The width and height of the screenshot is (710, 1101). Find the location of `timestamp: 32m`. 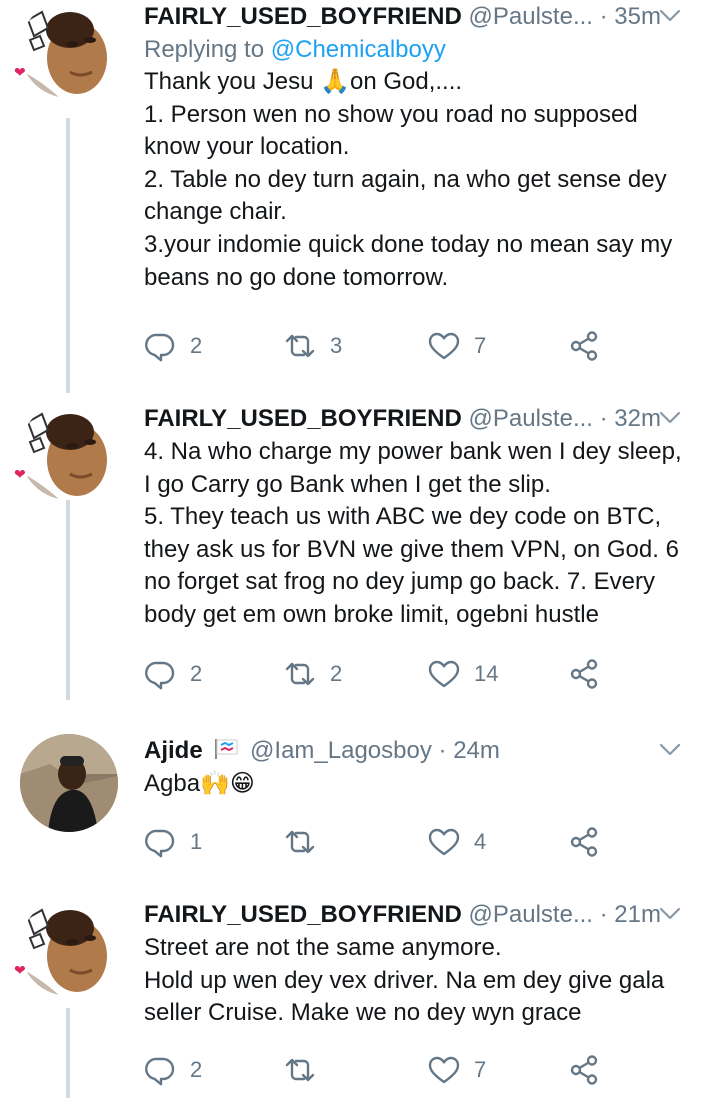

timestamp: 32m is located at coordinates (637, 418).